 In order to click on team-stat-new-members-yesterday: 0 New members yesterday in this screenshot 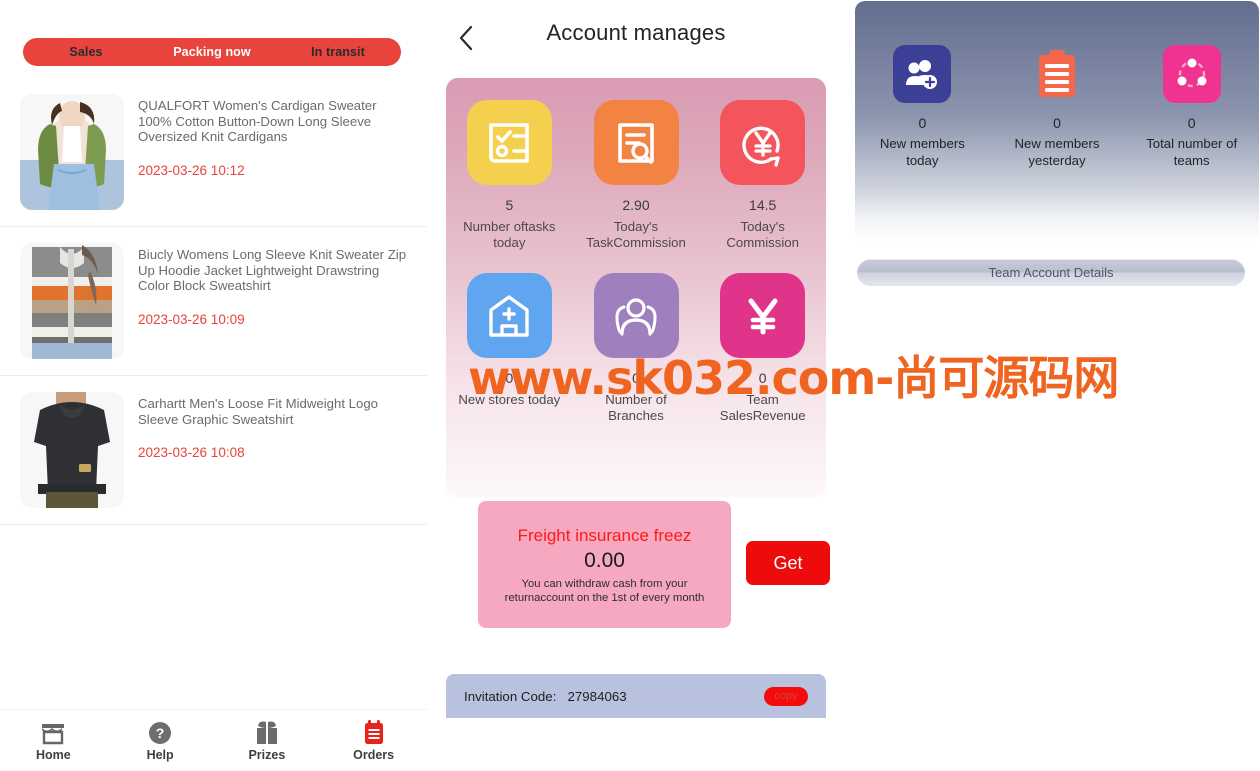, I will do `click(1057, 107)`.